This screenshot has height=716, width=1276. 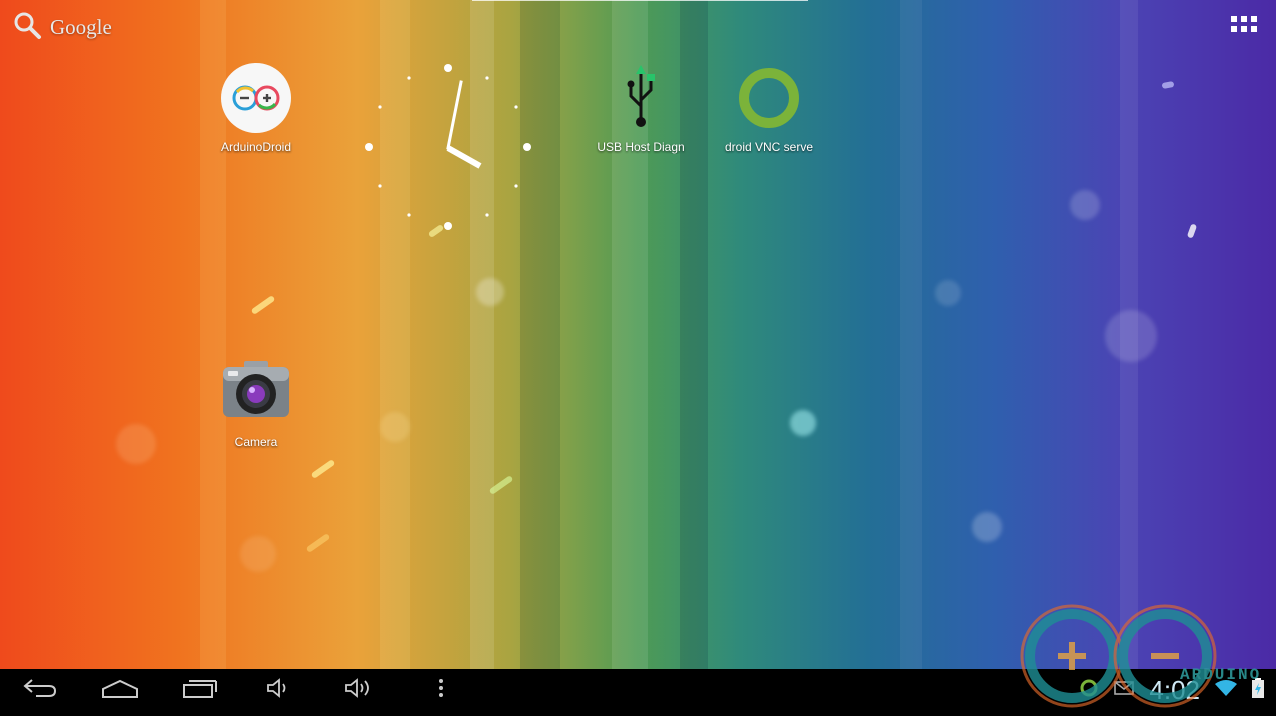 I want to click on overflow-menu-icon, so click(x=441, y=690).